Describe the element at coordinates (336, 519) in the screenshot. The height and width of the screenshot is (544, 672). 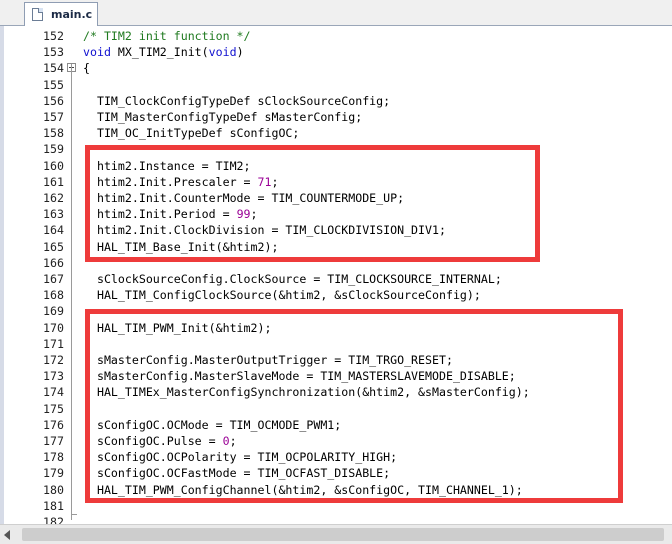
I see `code-line: 182` at that location.